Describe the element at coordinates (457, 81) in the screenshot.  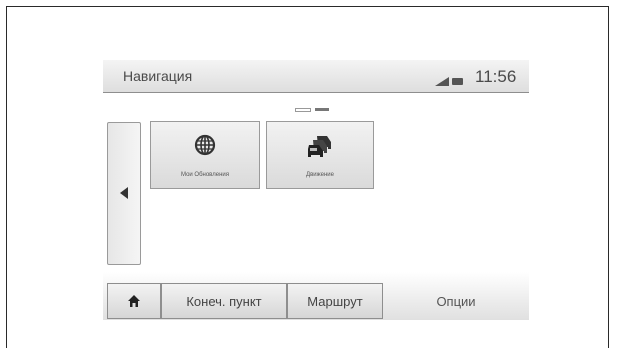
I see `battery-icon` at that location.